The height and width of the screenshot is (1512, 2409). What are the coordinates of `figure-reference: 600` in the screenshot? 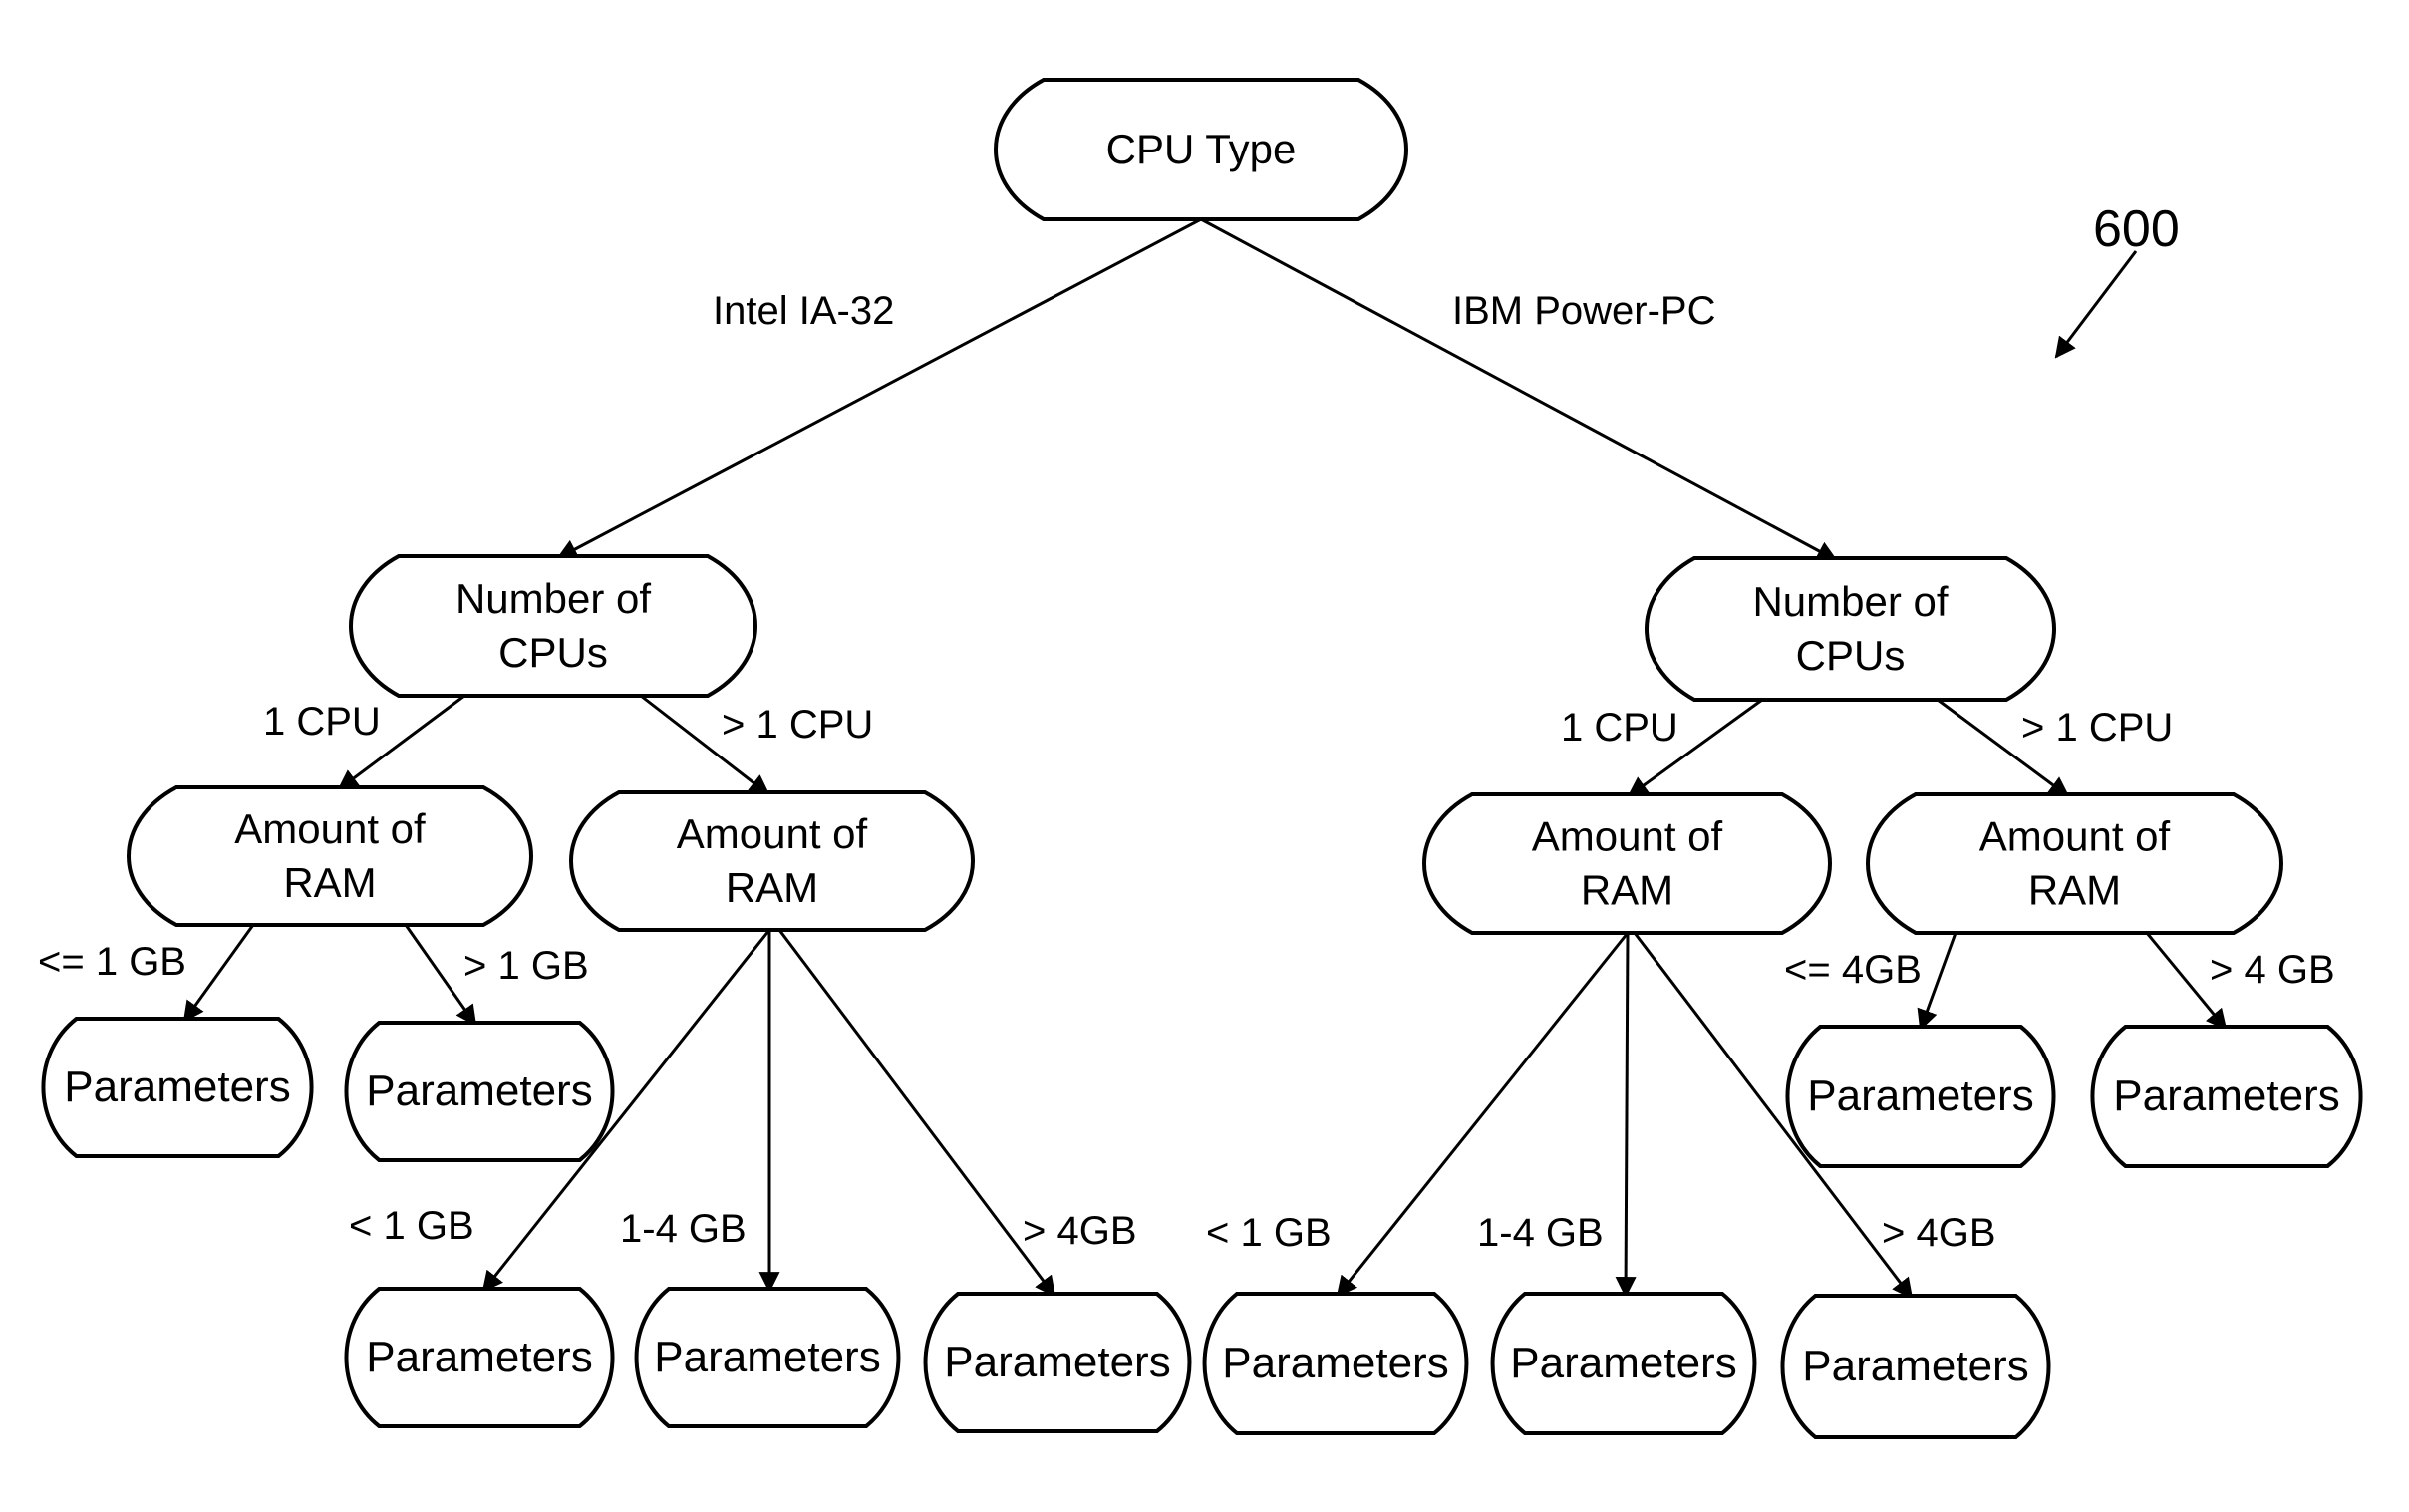 It's located at (2117, 280).